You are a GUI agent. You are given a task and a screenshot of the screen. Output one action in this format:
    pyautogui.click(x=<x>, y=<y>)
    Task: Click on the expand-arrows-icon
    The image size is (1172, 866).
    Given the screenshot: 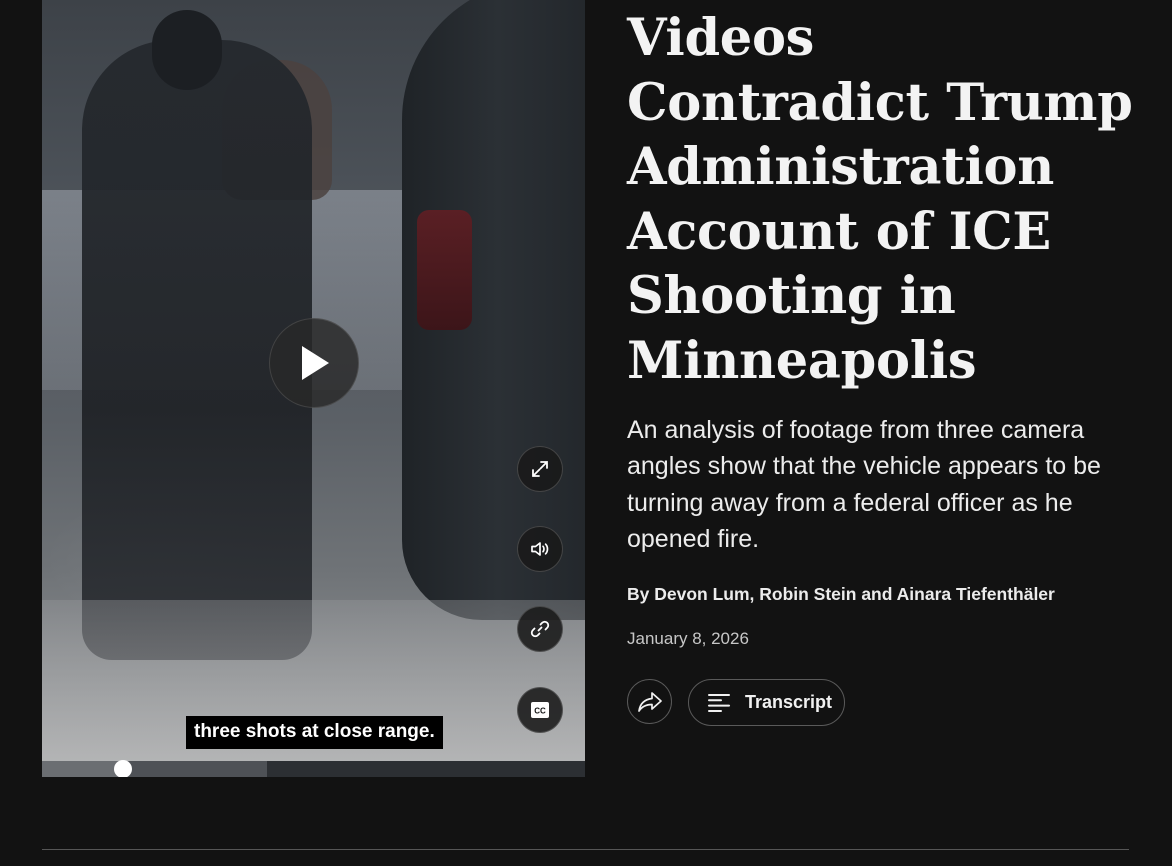 What is the action you would take?
    pyautogui.click(x=540, y=469)
    